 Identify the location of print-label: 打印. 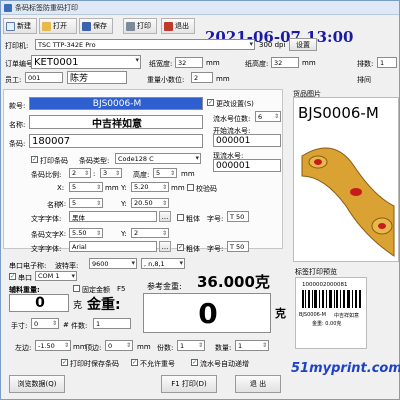
(144, 26).